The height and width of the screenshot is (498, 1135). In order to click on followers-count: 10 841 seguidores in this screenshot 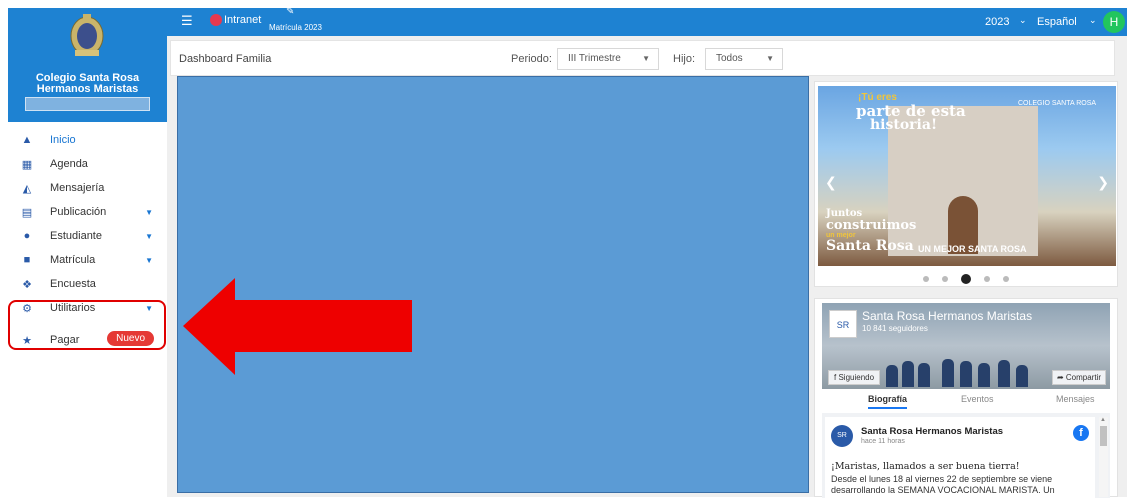, I will do `click(895, 328)`.